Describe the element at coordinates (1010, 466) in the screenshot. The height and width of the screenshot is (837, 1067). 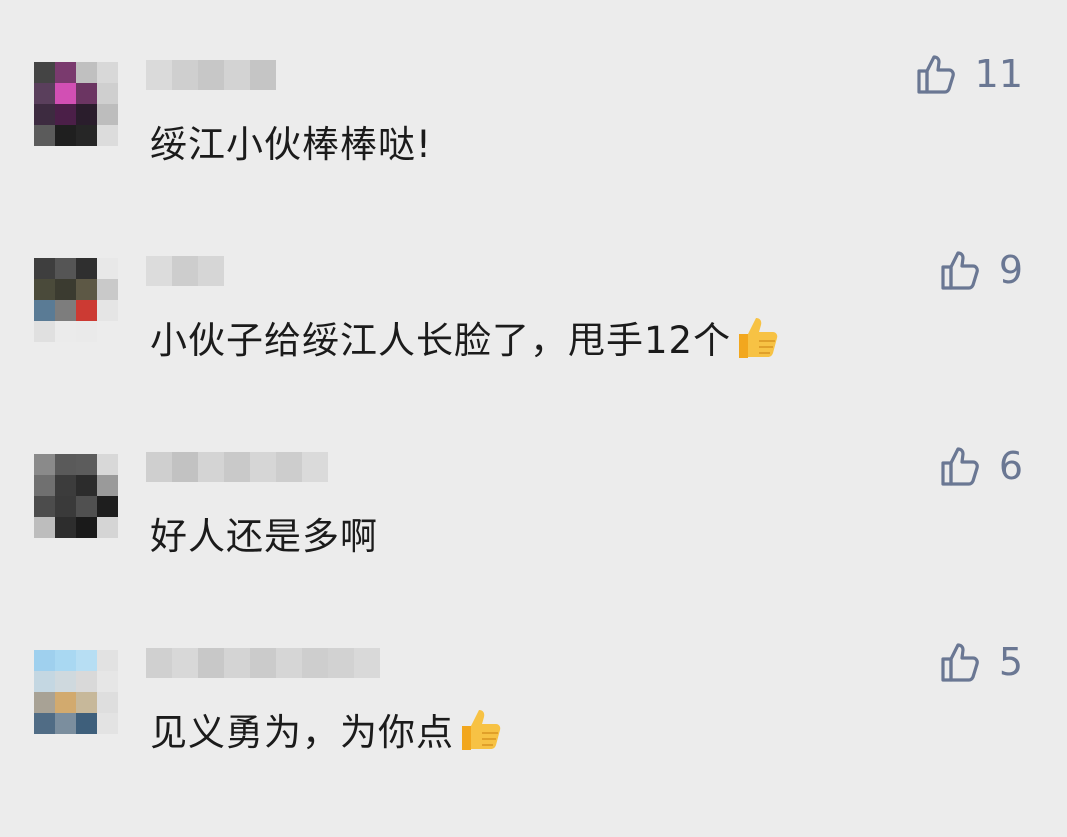
I see `like-count: 6` at that location.